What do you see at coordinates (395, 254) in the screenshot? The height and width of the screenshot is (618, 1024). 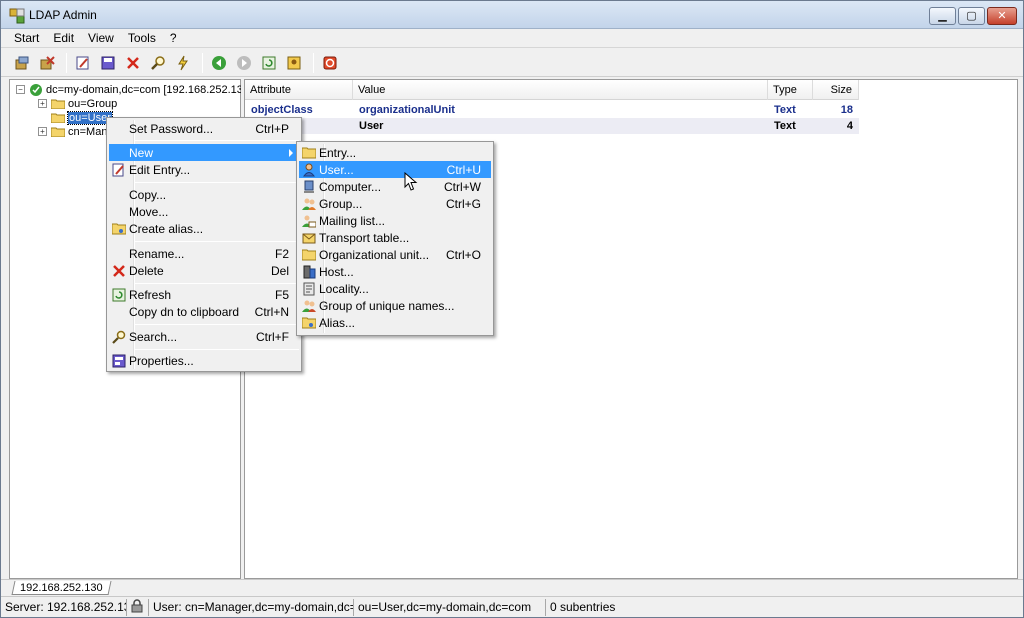 I see `submenu-item-organizational-unit: Organizational unit... Ctrl+O` at bounding box center [395, 254].